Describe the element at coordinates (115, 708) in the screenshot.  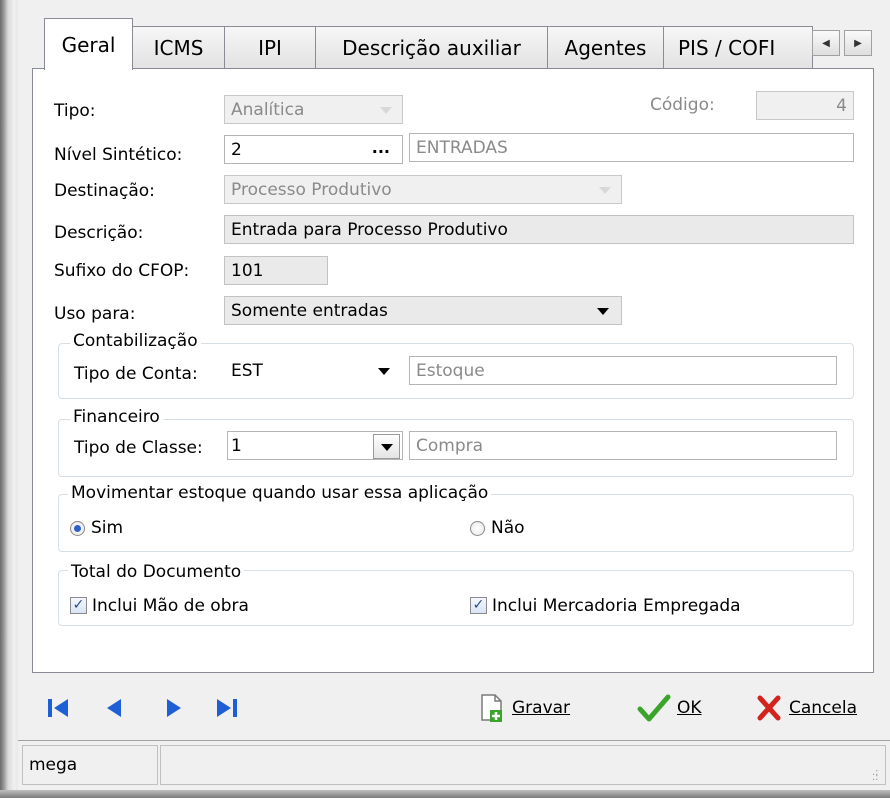
I see `previous-record-icon` at that location.